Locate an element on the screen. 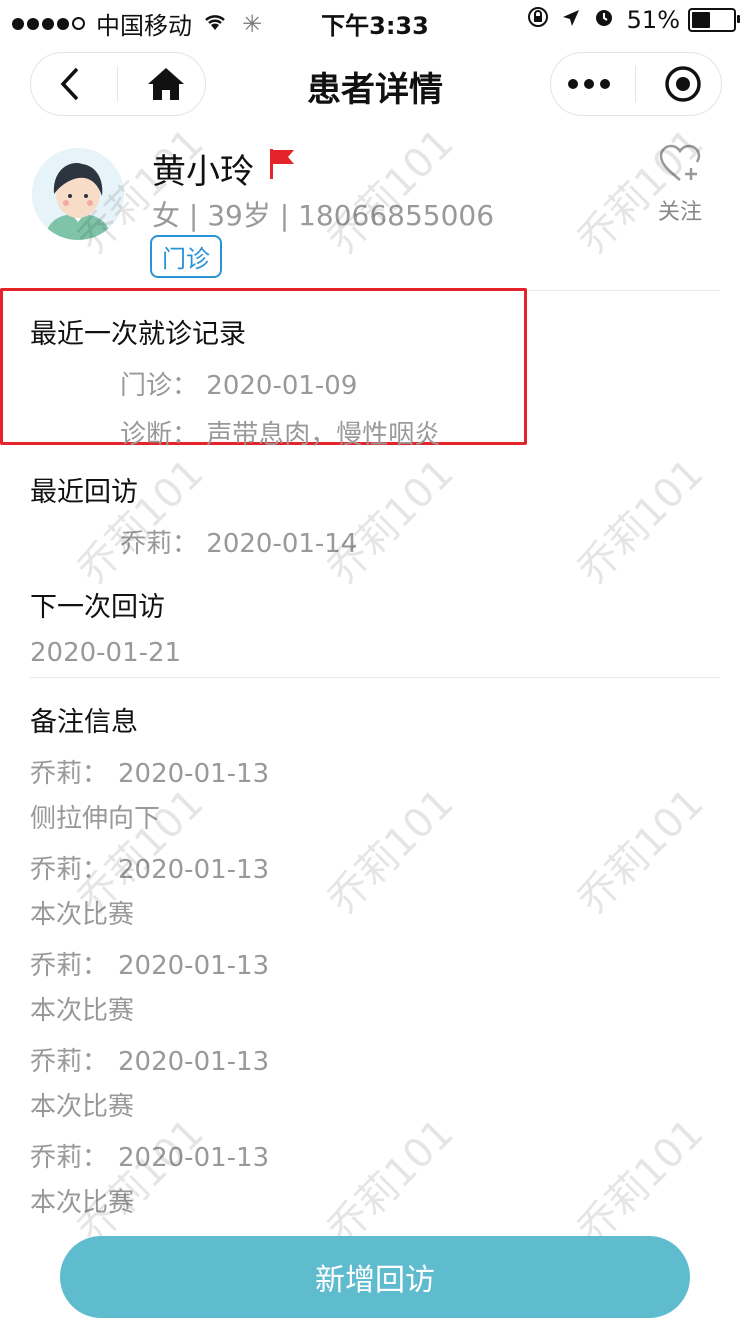 The width and height of the screenshot is (750, 1334). last-visit-row: 门诊： 2020-01-09 is located at coordinates (375, 383).